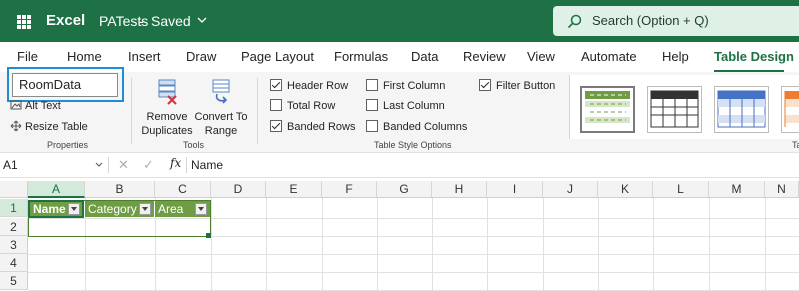 The image size is (799, 291). What do you see at coordinates (294, 189) in the screenshot?
I see `column-header-e: E` at bounding box center [294, 189].